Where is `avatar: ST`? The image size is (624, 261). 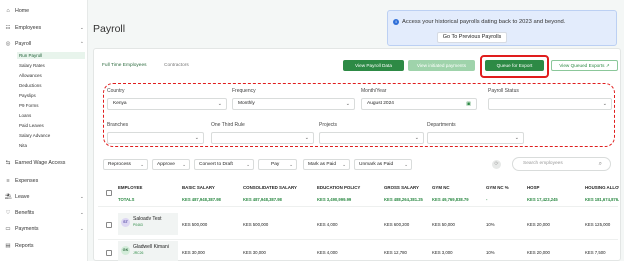
avatar: ST is located at coordinates (125, 222).